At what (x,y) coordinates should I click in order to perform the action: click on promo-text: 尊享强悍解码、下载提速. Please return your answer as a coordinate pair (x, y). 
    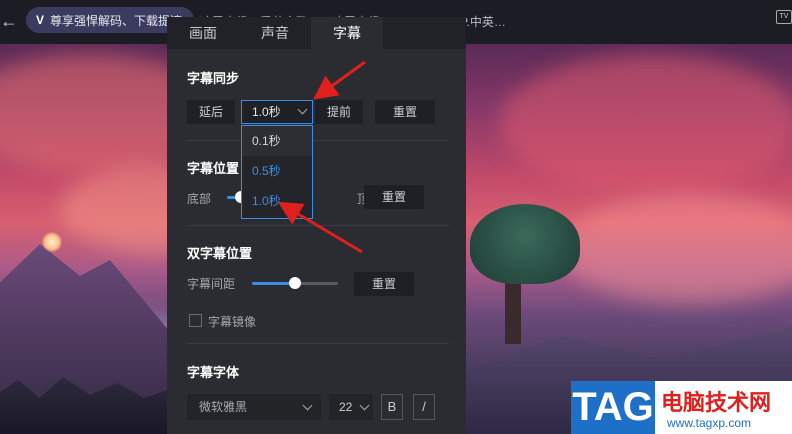
    Looking at the image, I should click on (116, 20).